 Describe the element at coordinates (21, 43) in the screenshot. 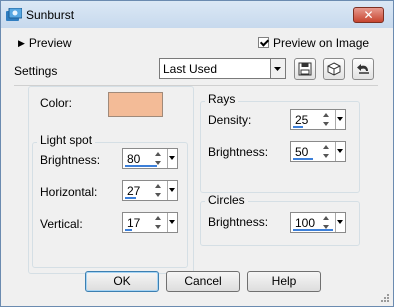

I see `expand-triangle-icon: ▶` at that location.